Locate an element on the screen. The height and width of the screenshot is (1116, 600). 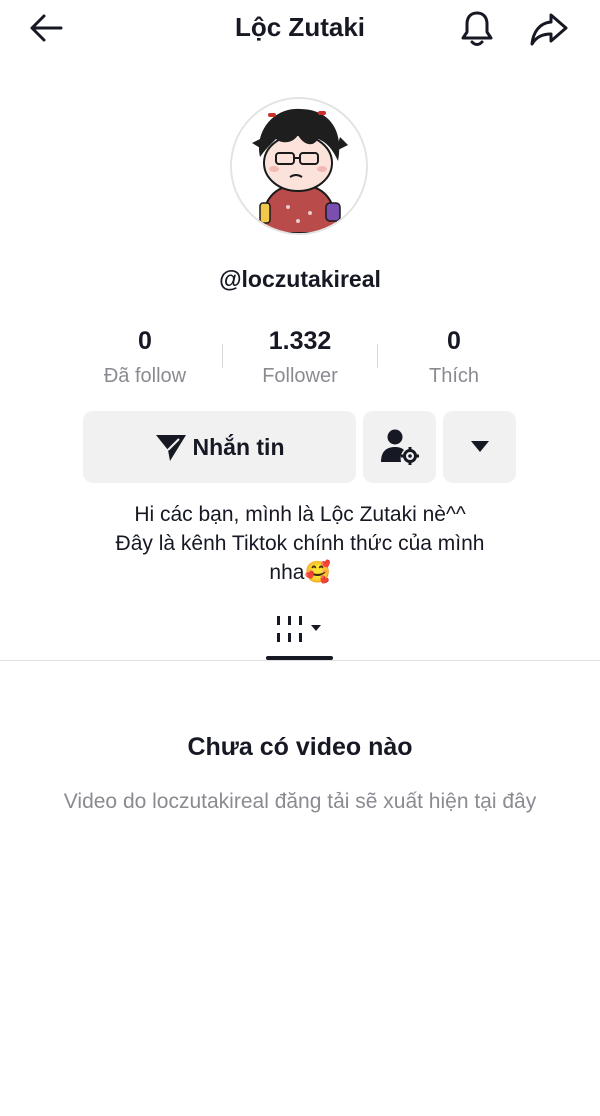
following-stat: 0 Đã follow is located at coordinates (145, 357).